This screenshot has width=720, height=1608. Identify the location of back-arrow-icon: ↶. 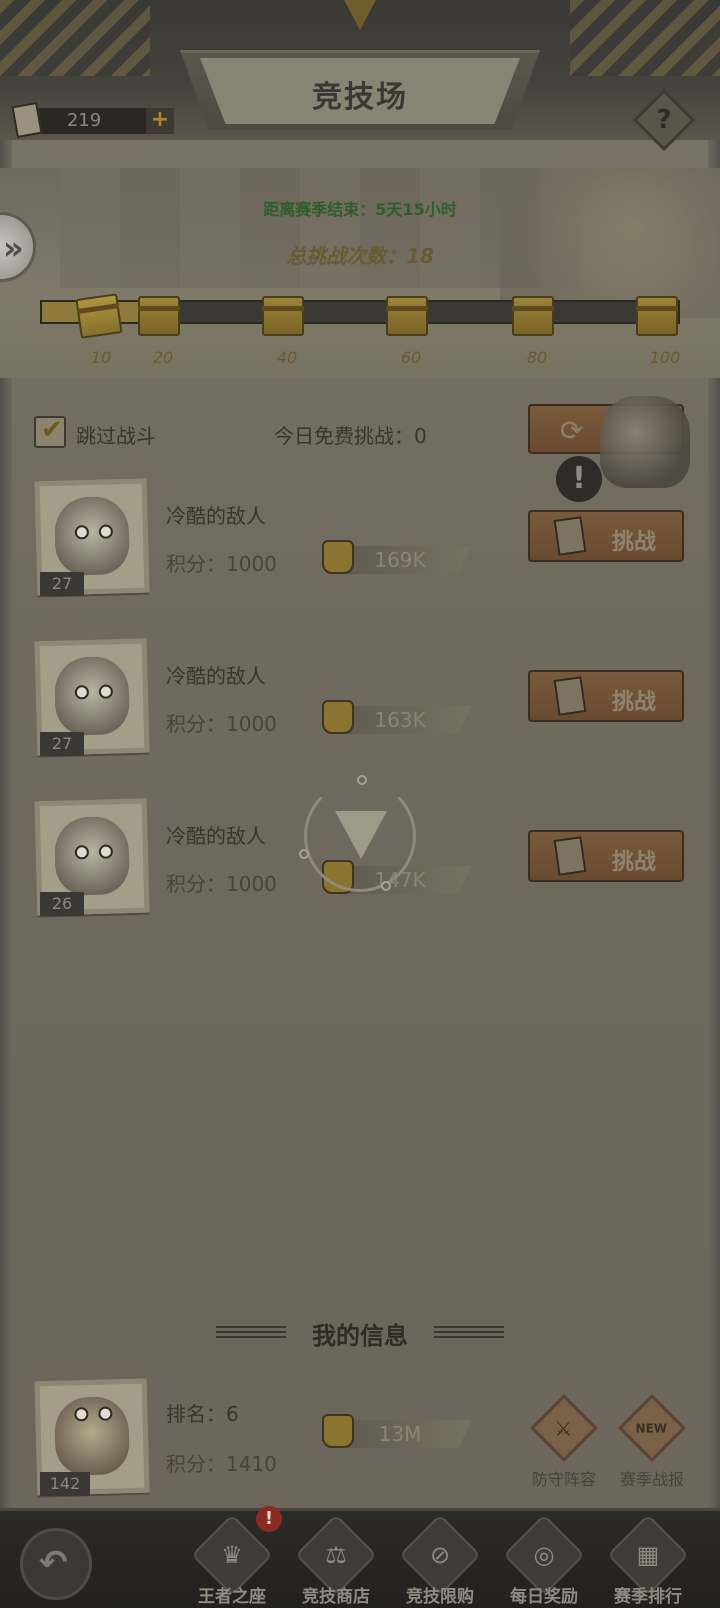
(53, 1563).